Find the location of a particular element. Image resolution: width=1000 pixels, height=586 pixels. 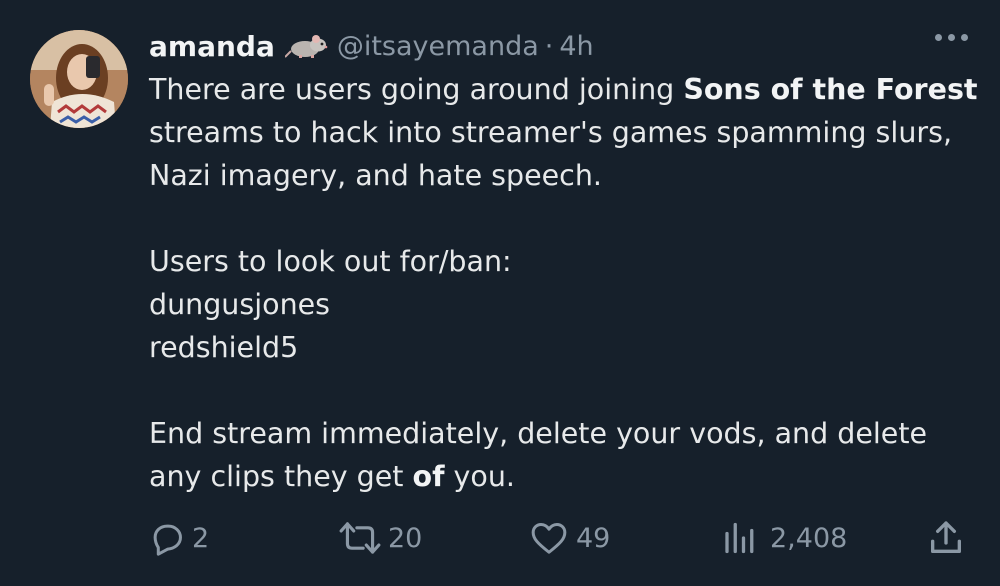

tweet-header: amanda @itsayemanda · 4h is located at coordinates (371, 46).